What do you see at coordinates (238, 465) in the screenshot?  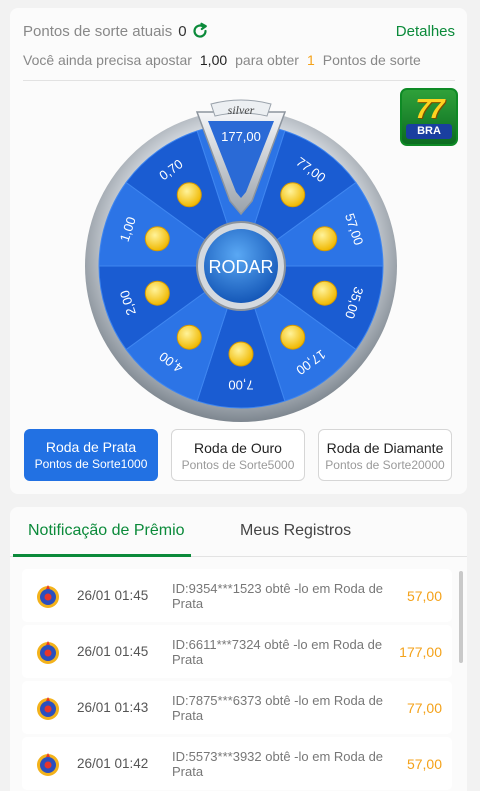 I see `tier-cost: Pontos de Sorte5000` at bounding box center [238, 465].